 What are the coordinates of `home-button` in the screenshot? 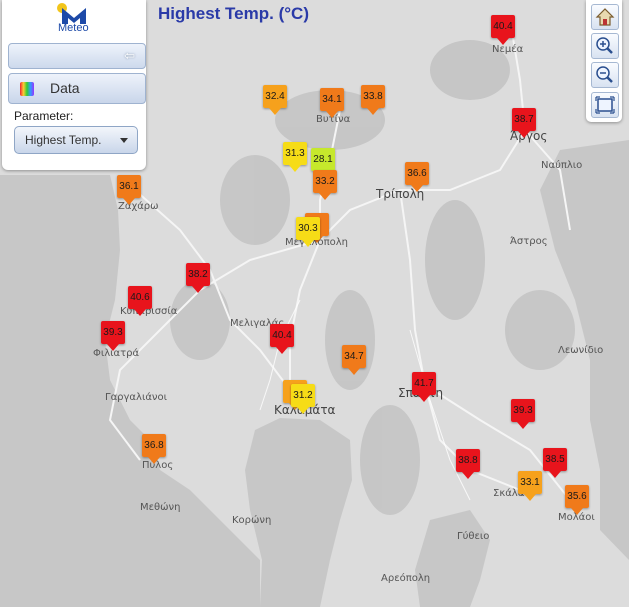 It's located at (605, 17).